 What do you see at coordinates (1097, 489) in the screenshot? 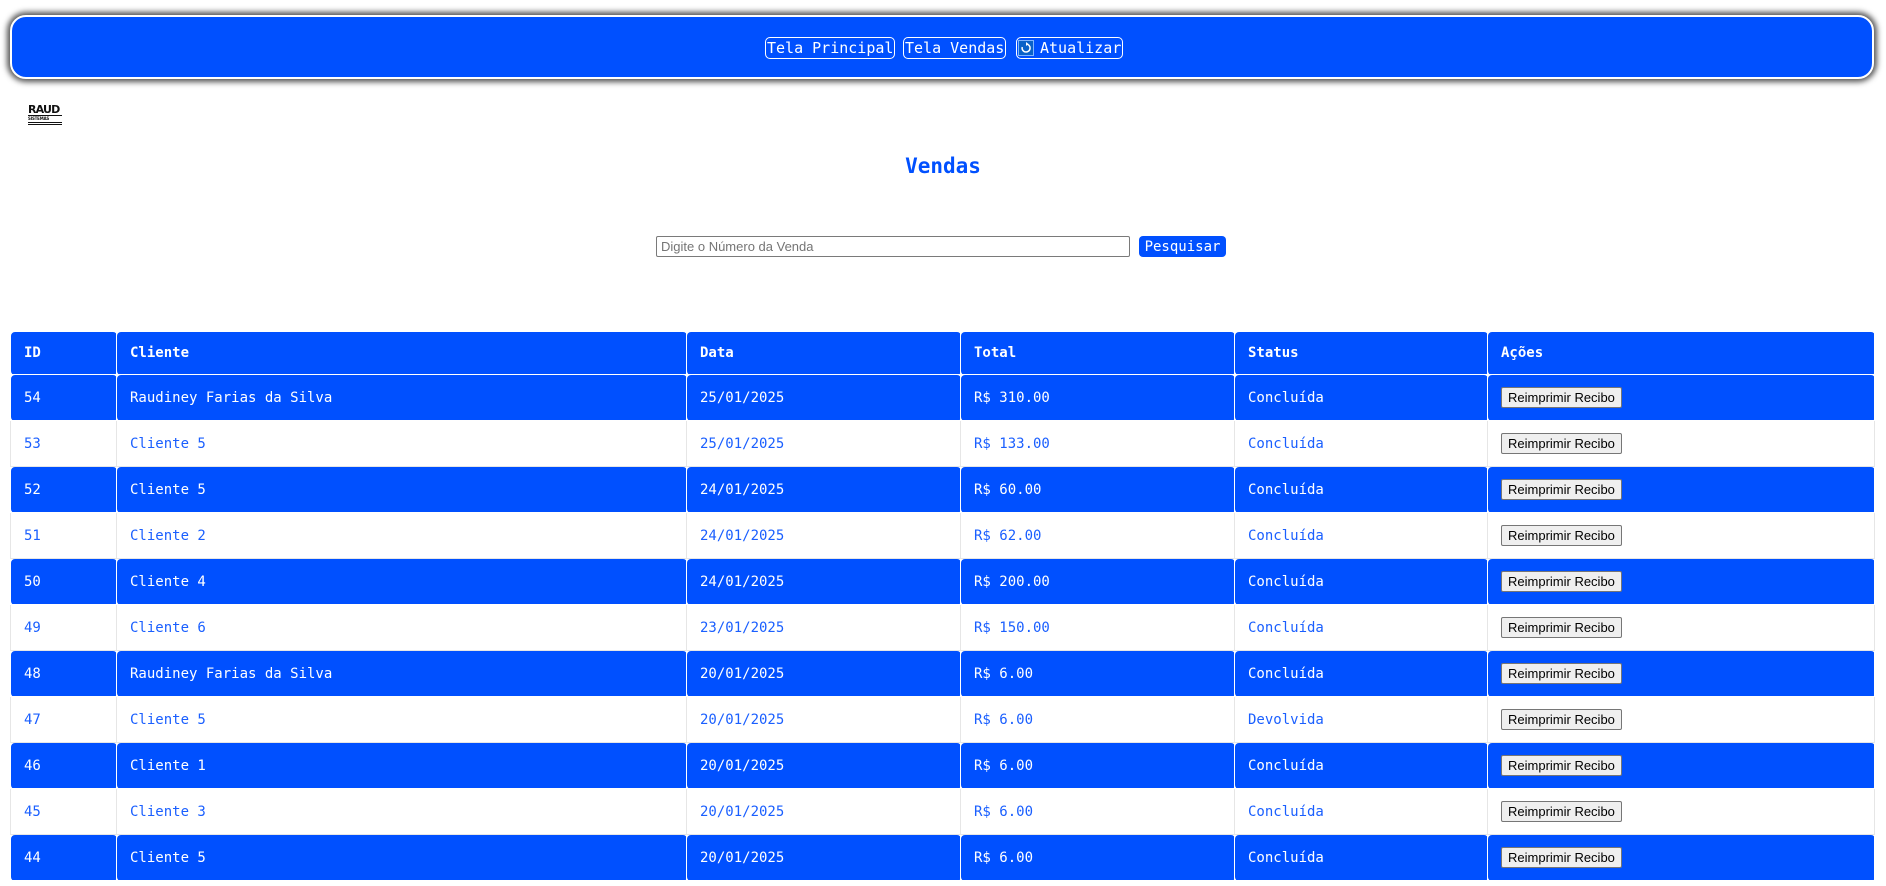
I see `cell-total: R$ 60.00` at bounding box center [1097, 489].